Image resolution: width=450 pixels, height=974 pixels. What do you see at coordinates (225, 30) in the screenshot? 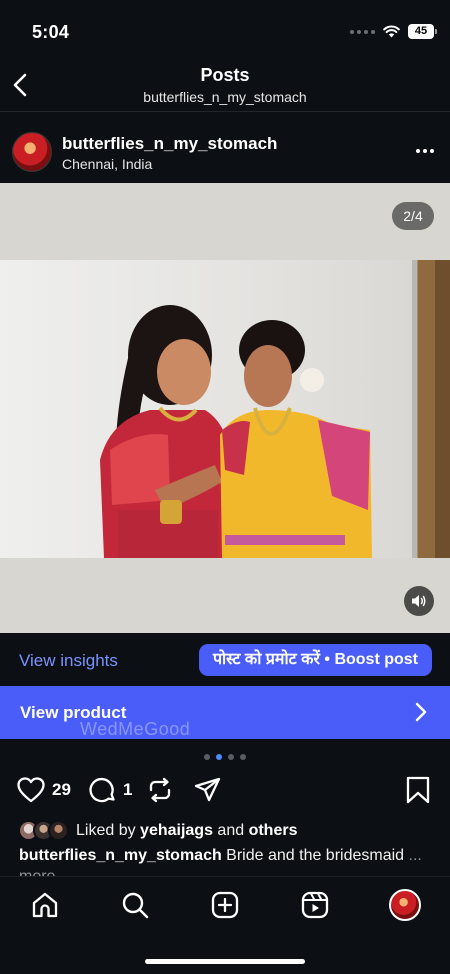
I see `status-bar: 5:04 45` at bounding box center [225, 30].